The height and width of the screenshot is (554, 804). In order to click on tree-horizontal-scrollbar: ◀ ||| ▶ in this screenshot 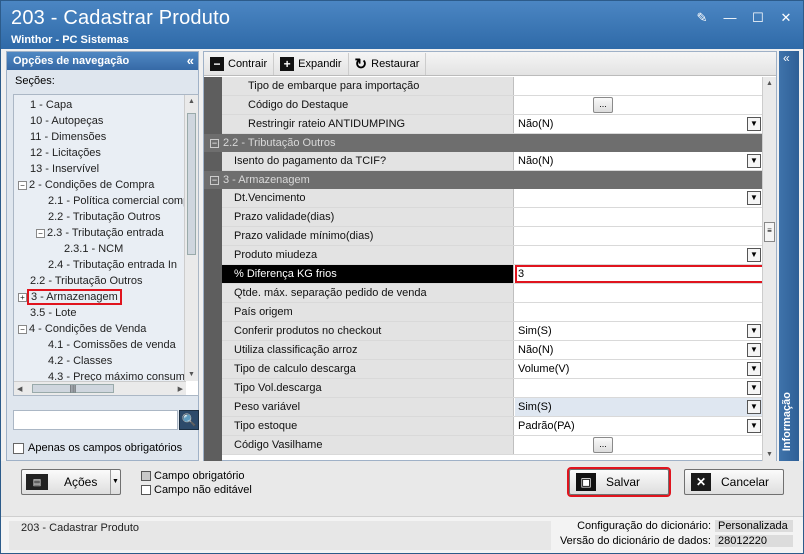, I will do `click(100, 388)`.